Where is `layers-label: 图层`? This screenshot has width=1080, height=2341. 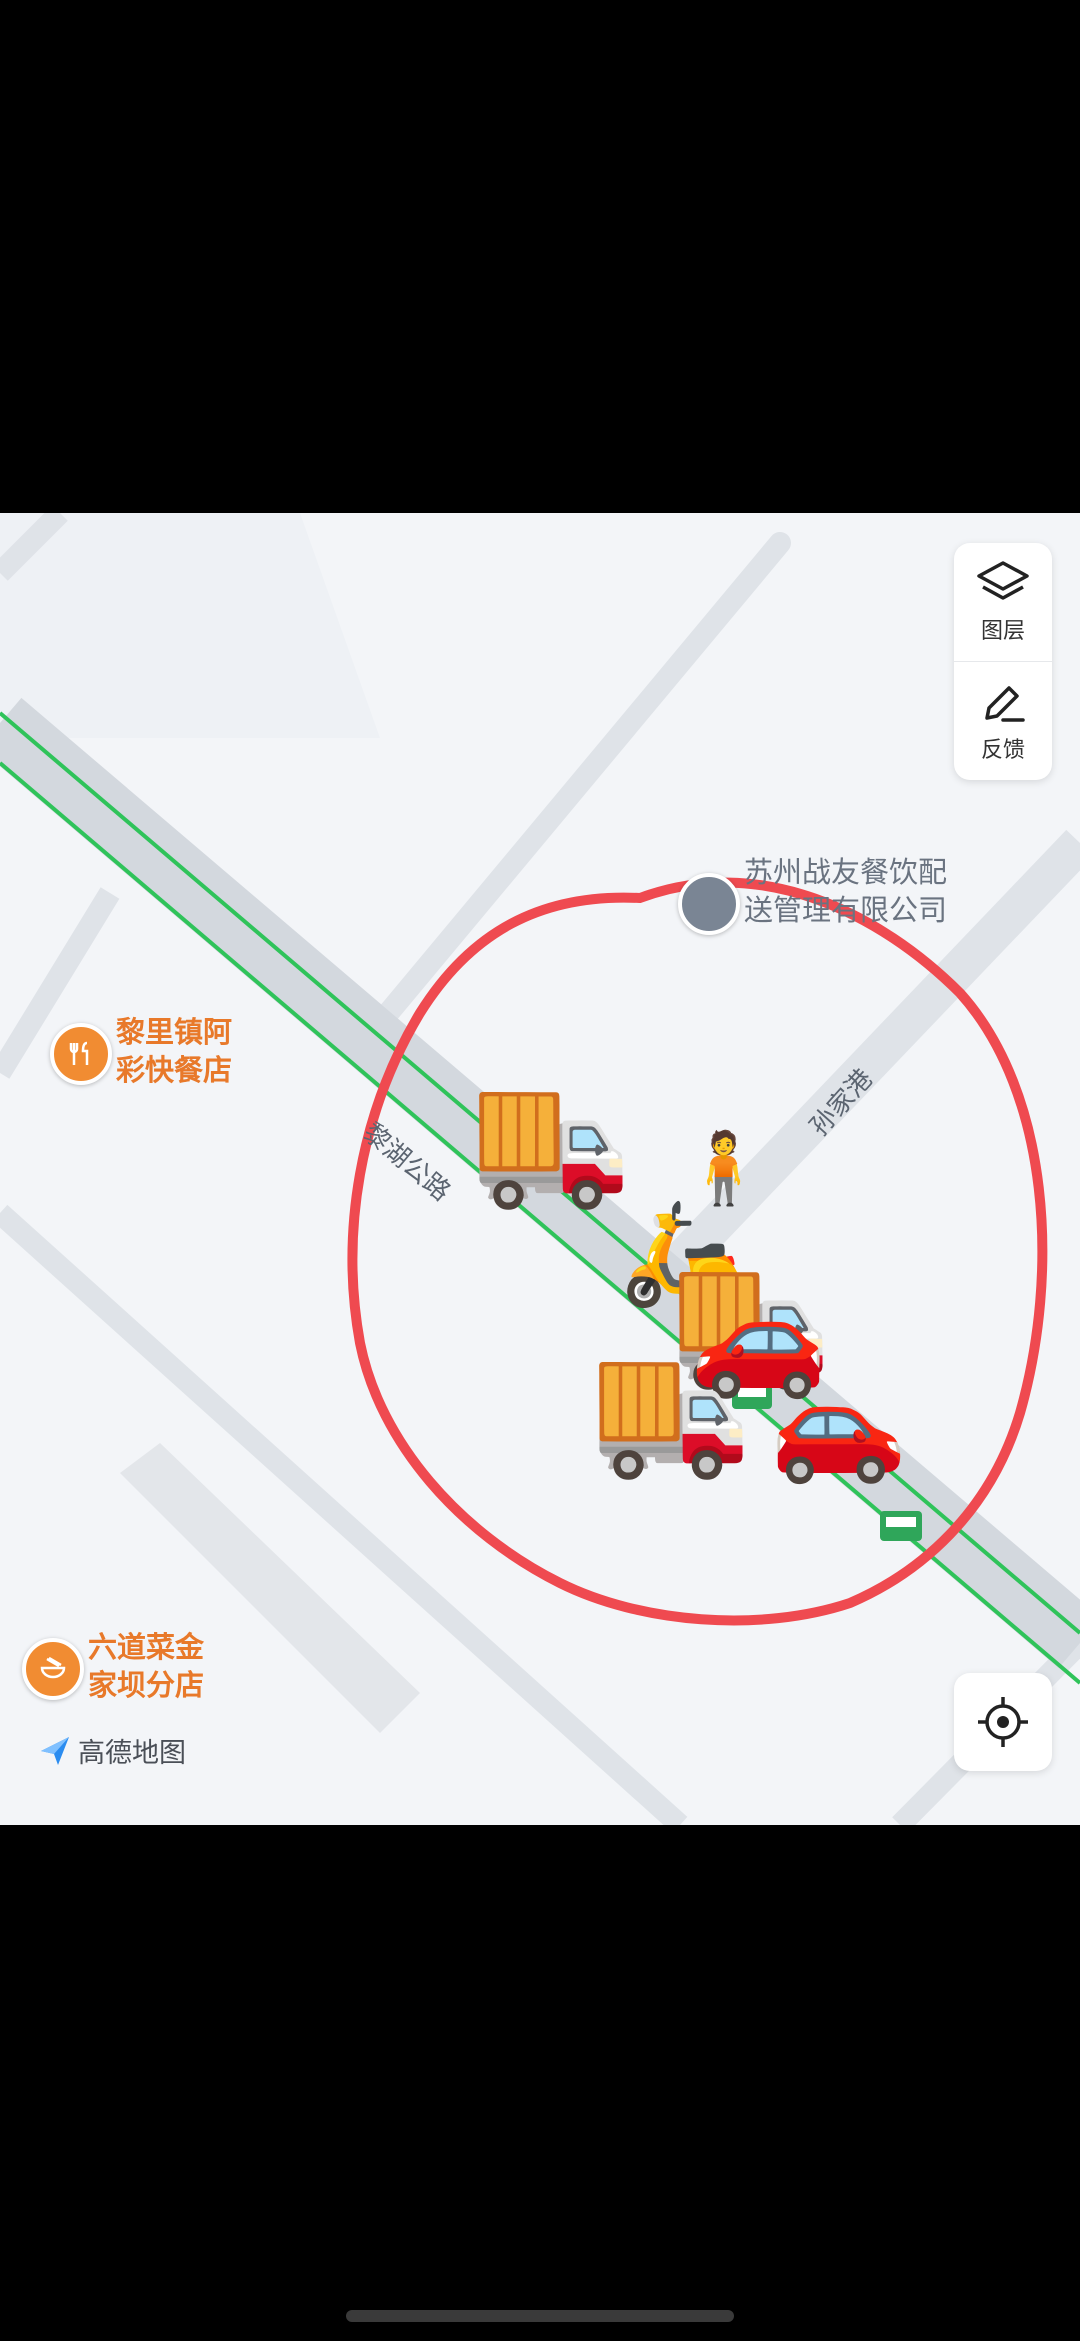 layers-label: 图层 is located at coordinates (1002, 631).